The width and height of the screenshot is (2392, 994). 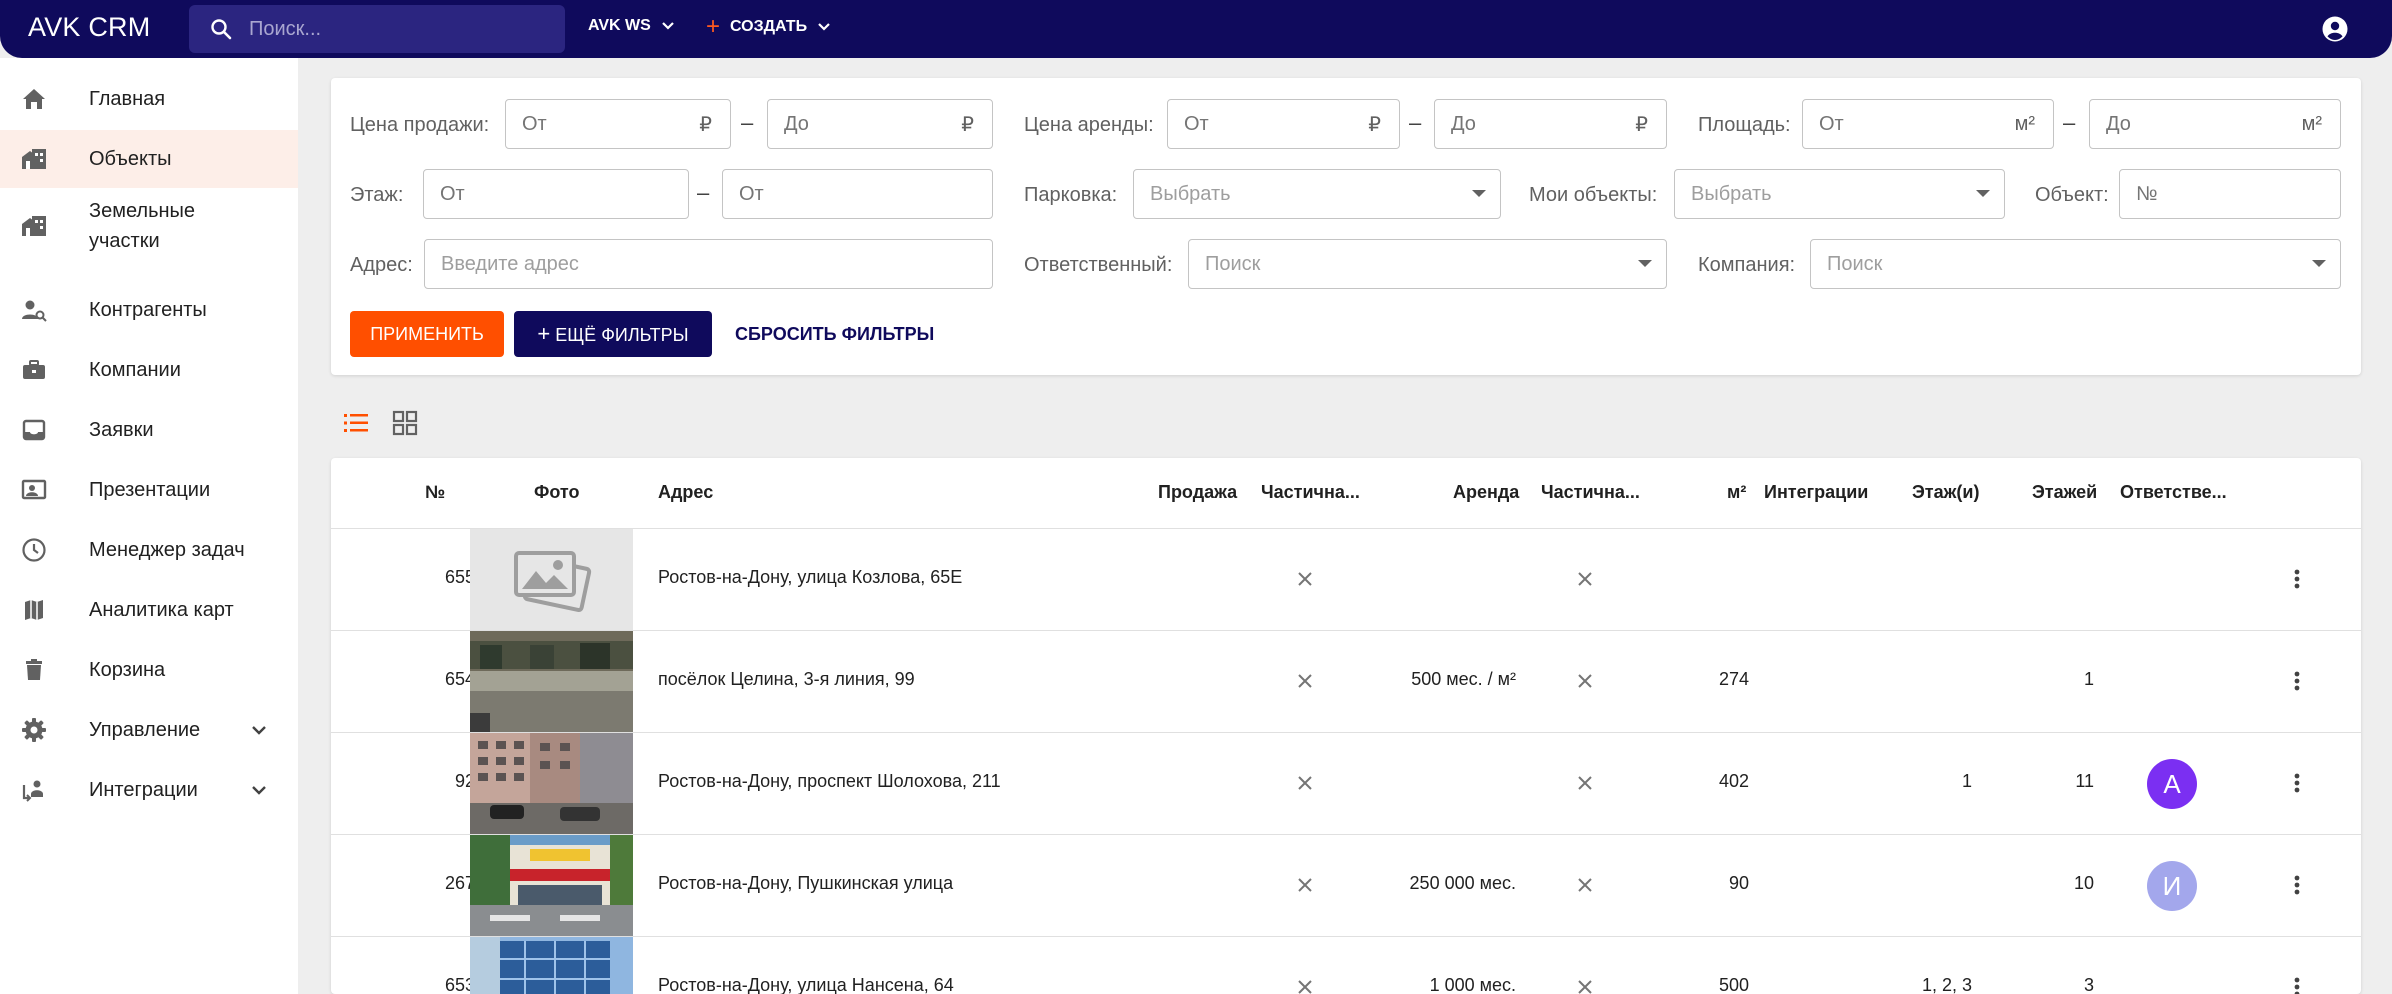 What do you see at coordinates (2088, 679) in the screenshot?
I see `row-floors: 1` at bounding box center [2088, 679].